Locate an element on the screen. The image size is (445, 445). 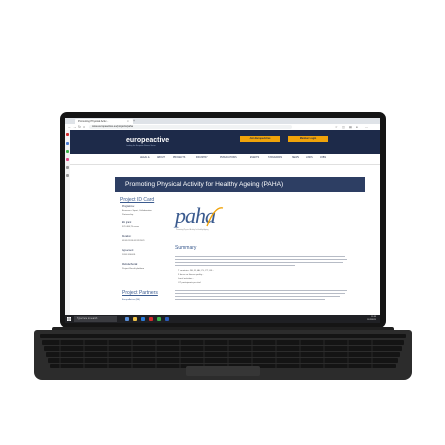
opera-taskbar-icon is located at coordinates (151, 319).